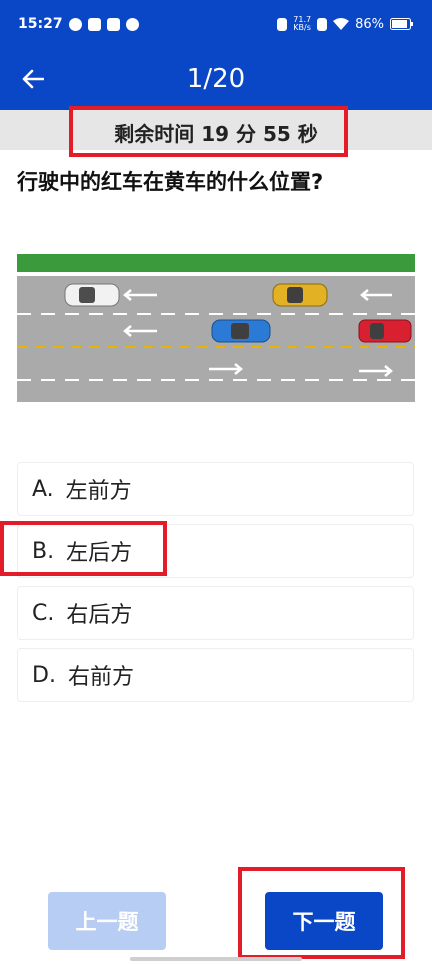 The image size is (432, 964). What do you see at coordinates (94, 24) in the screenshot?
I see `tiktok-icon` at bounding box center [94, 24].